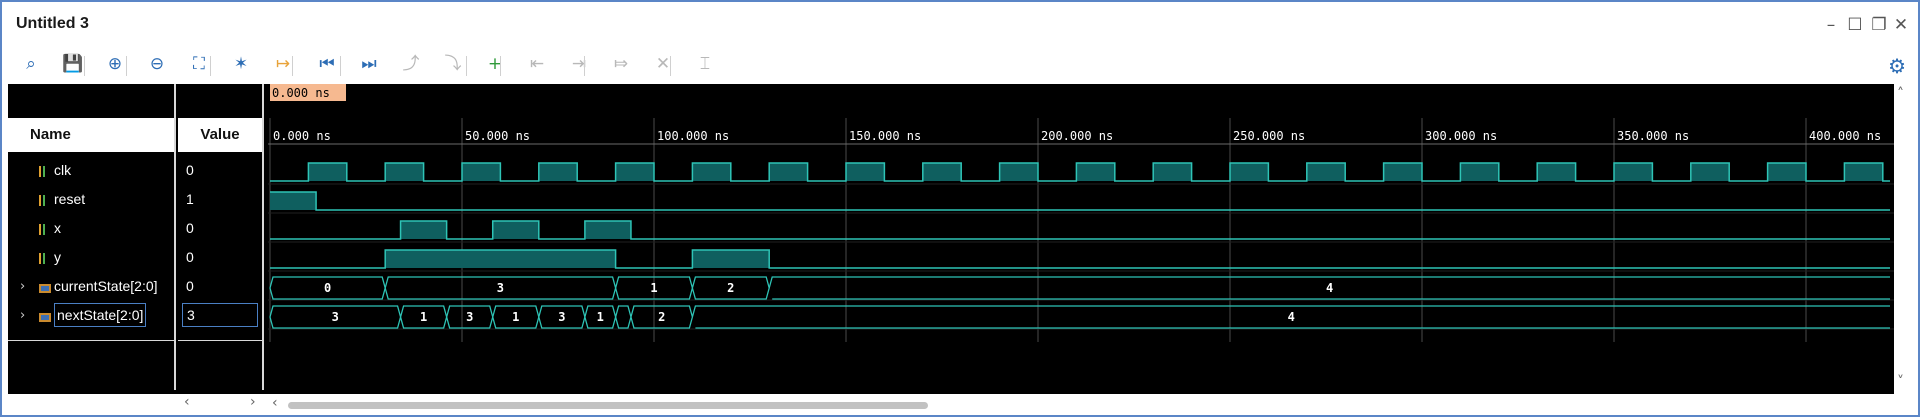  Describe the element at coordinates (220, 135) in the screenshot. I see `value-column-header: Value` at that location.